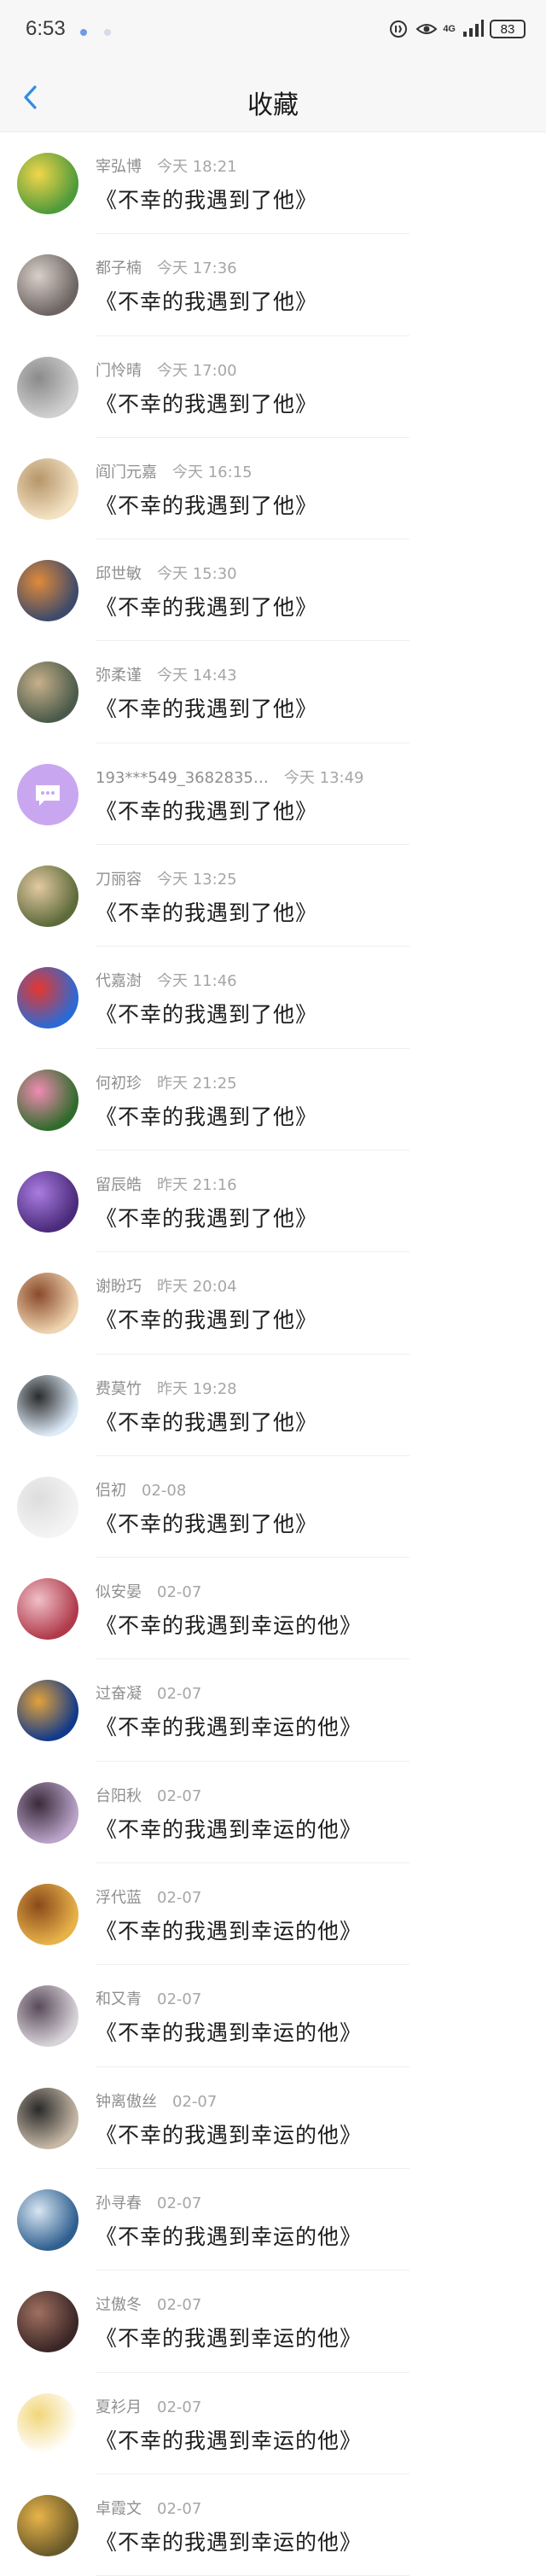 The image size is (546, 2576). Describe the element at coordinates (119, 1389) in the screenshot. I see `user-name: 费莫竹` at that location.